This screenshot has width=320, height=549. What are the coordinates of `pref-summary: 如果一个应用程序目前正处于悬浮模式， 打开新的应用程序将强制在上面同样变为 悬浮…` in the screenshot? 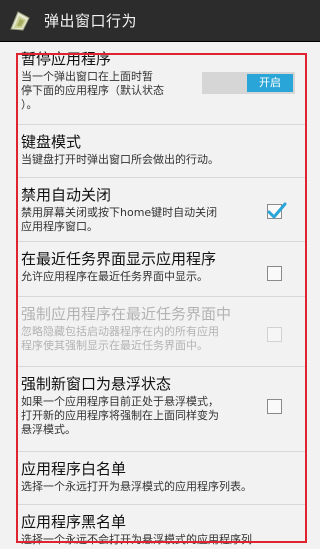 It's located at (120, 415).